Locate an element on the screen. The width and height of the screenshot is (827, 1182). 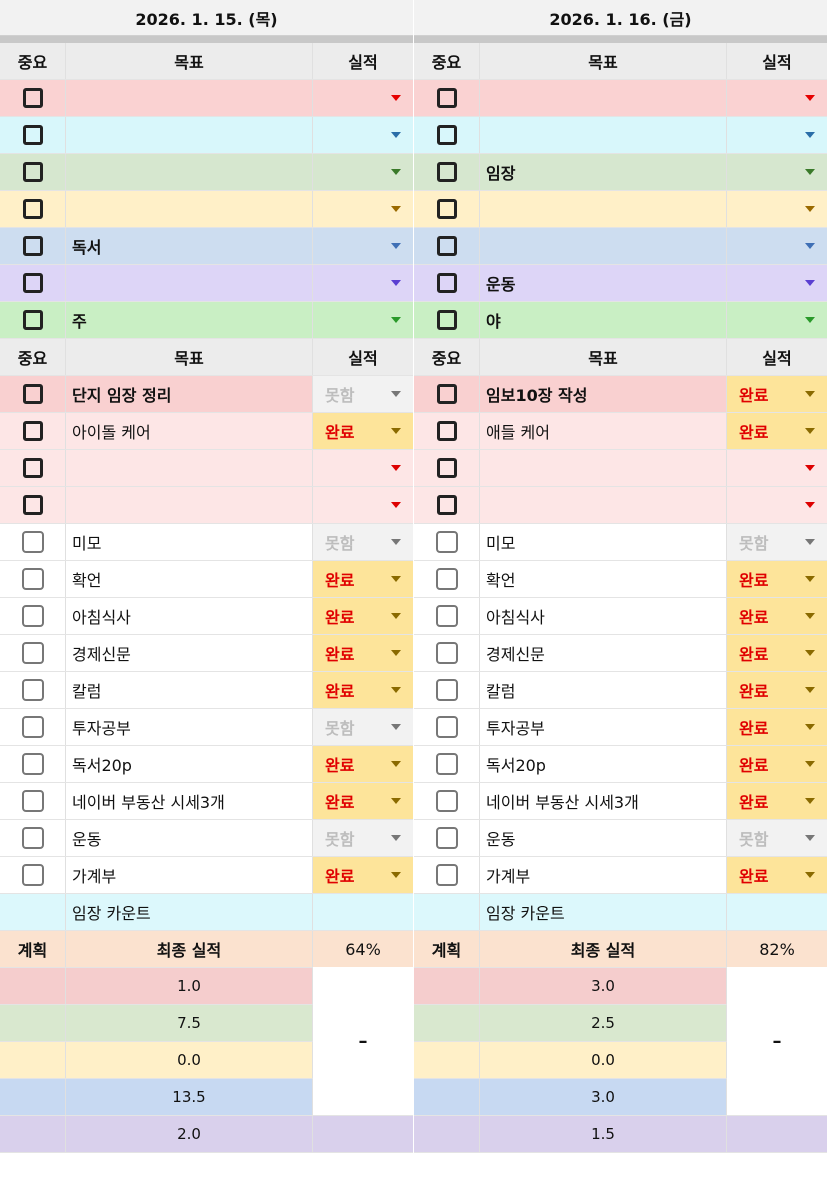
task-text: 투자공부 is located at coordinates (603, 727).